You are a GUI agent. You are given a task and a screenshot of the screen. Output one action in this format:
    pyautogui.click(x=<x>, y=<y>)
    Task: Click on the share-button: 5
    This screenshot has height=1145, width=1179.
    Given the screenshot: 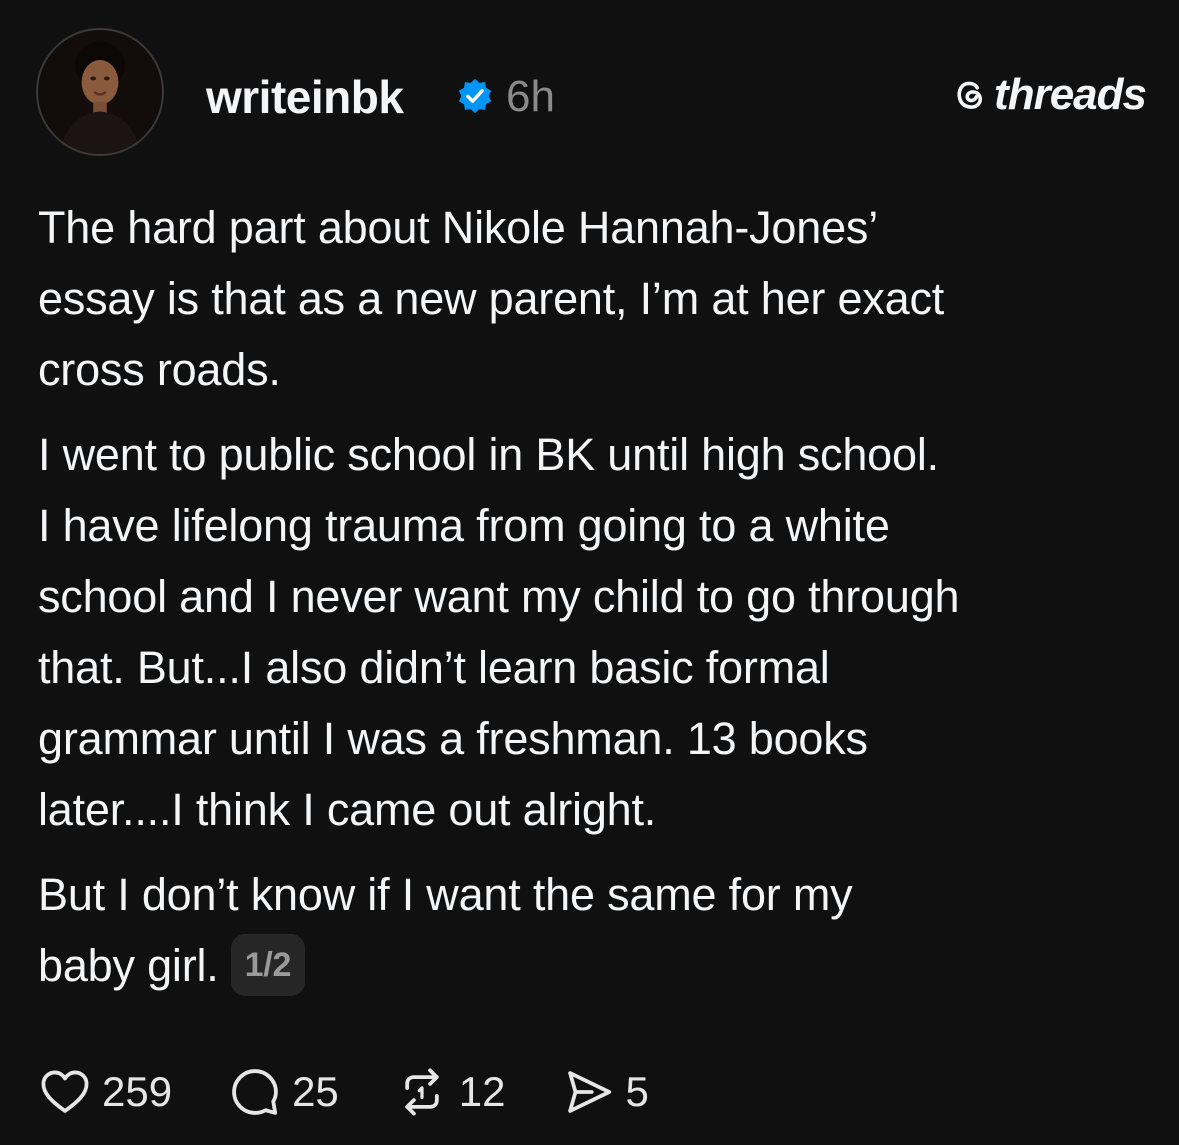 What is the action you would take?
    pyautogui.click(x=605, y=1092)
    